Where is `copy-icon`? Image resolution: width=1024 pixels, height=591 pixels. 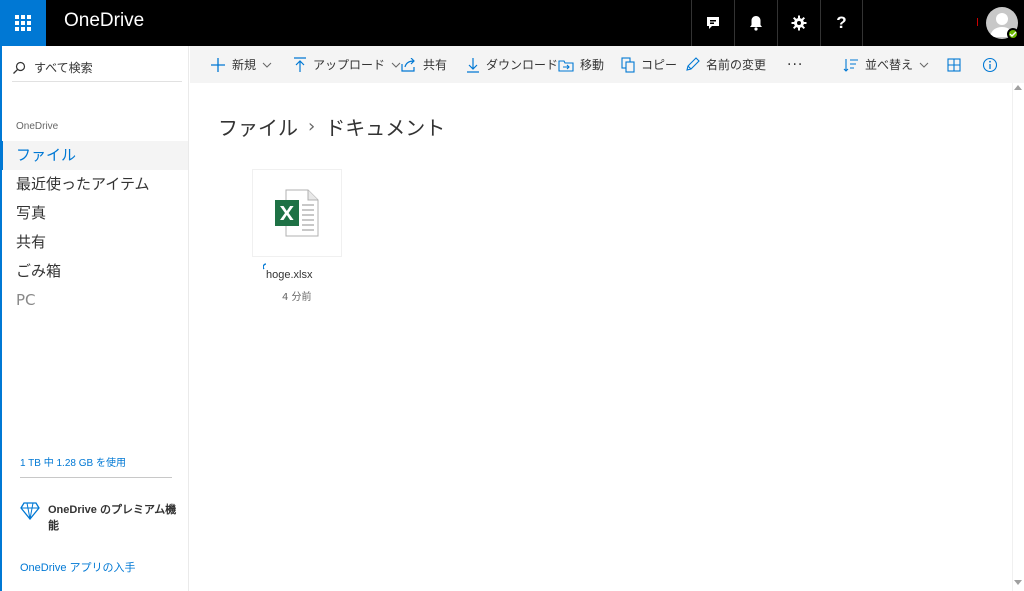
copy-icon is located at coordinates (628, 64).